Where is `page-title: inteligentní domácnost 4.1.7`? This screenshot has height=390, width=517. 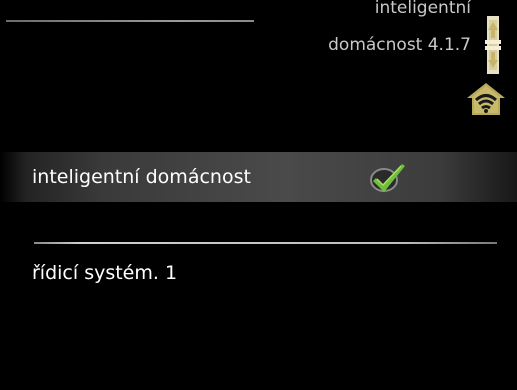
page-title: inteligentní domácnost 4.1.7 is located at coordinates (399, 28).